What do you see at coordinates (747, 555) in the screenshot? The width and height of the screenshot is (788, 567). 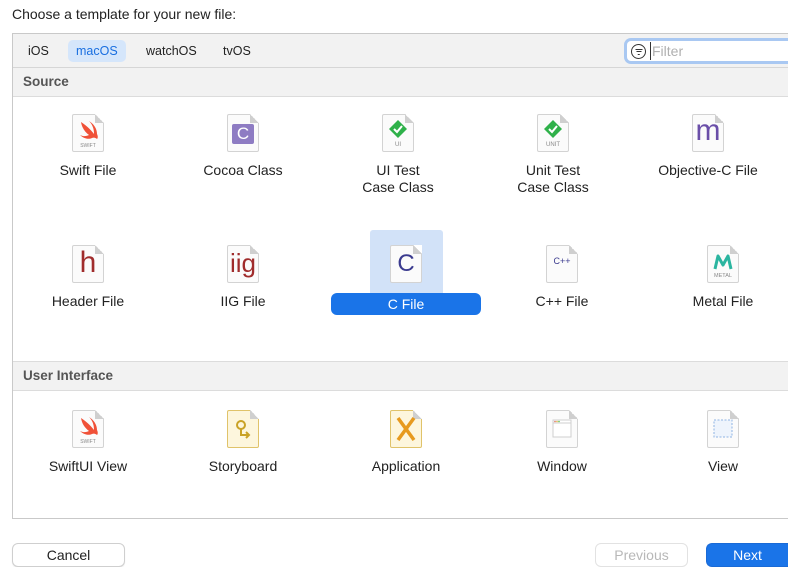 I see `next-button: Next` at bounding box center [747, 555].